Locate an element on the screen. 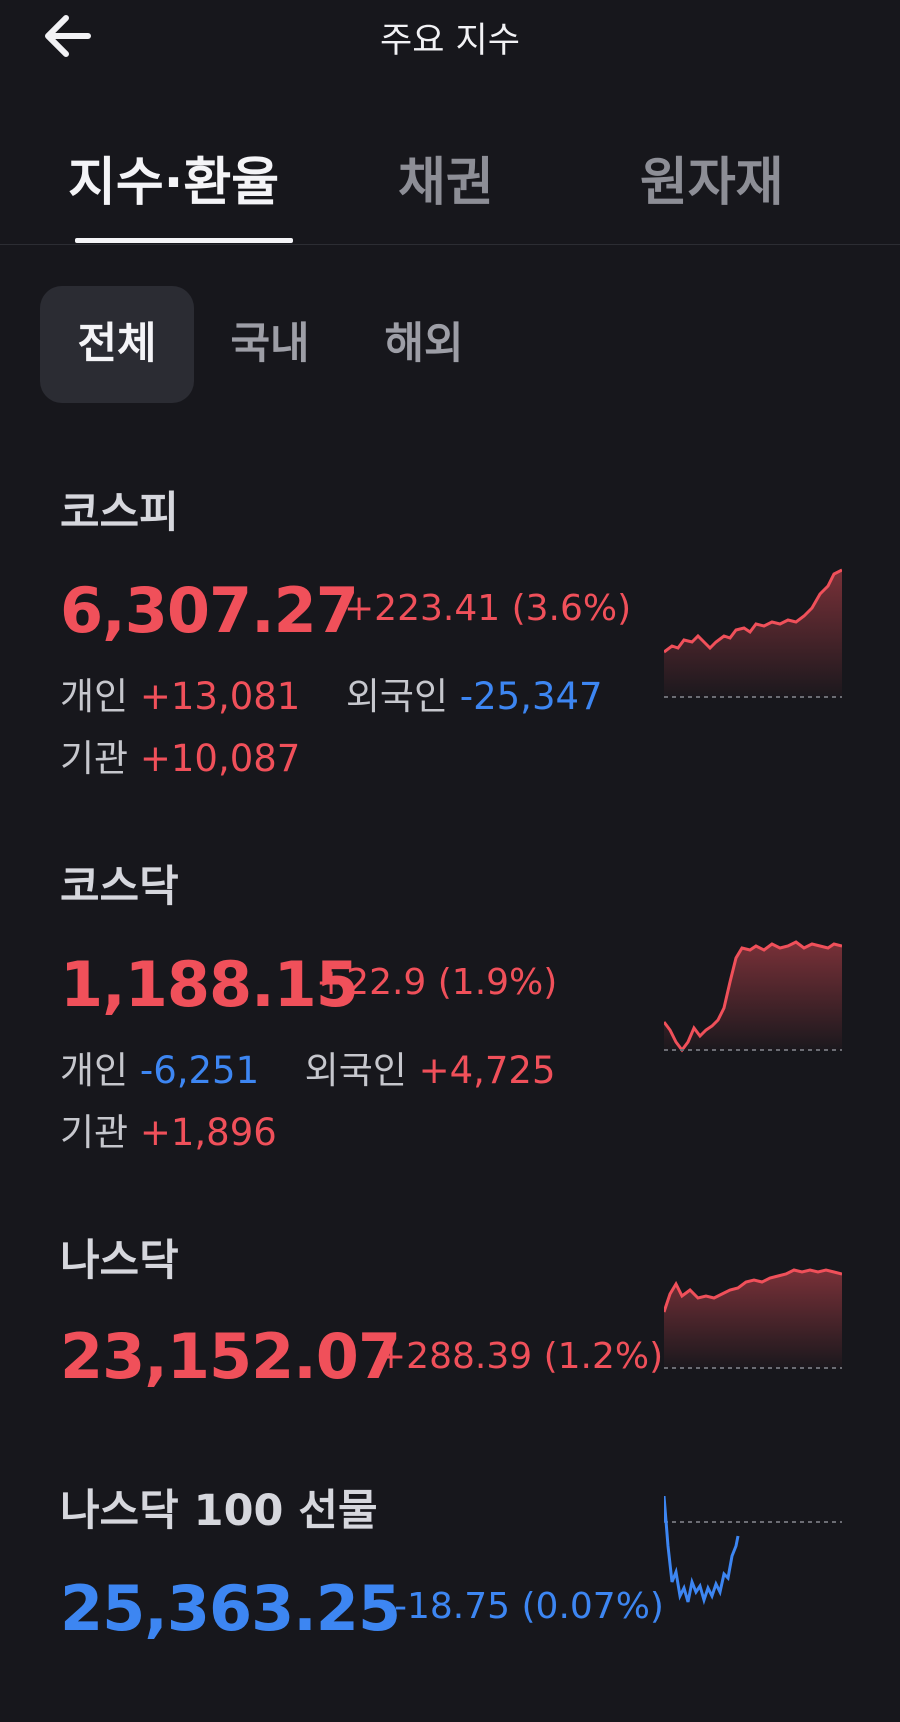 The height and width of the screenshot is (1722, 900). investor-flow-line-1: 개인 -6,251 외국인 +4,725 is located at coordinates (308, 1067).